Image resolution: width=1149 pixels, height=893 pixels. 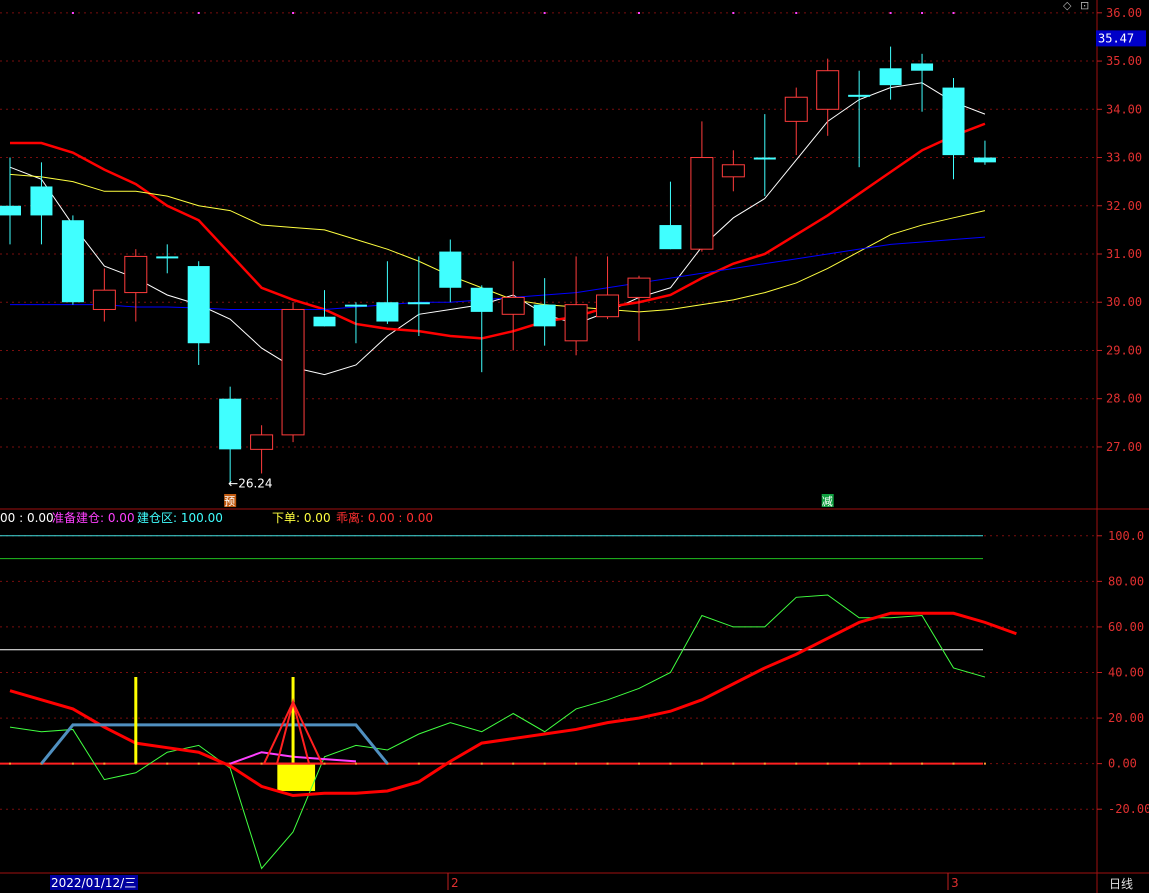 What do you see at coordinates (1121, 884) in the screenshot?
I see `period-label: 日线` at bounding box center [1121, 884].